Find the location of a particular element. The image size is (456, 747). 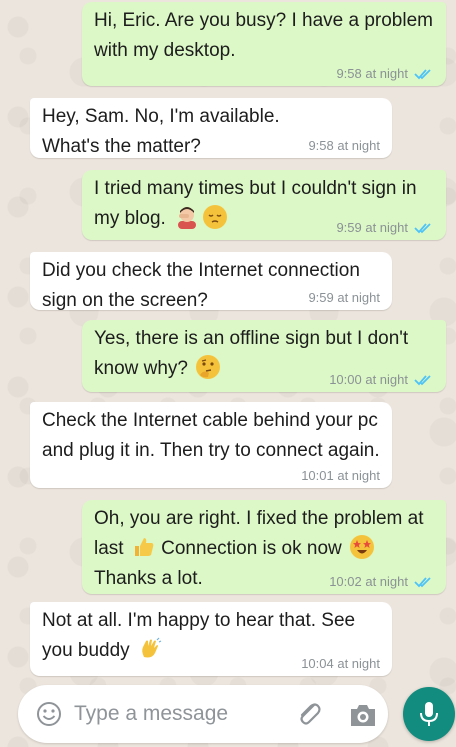

message-time: 10:04 at night is located at coordinates (340, 663).